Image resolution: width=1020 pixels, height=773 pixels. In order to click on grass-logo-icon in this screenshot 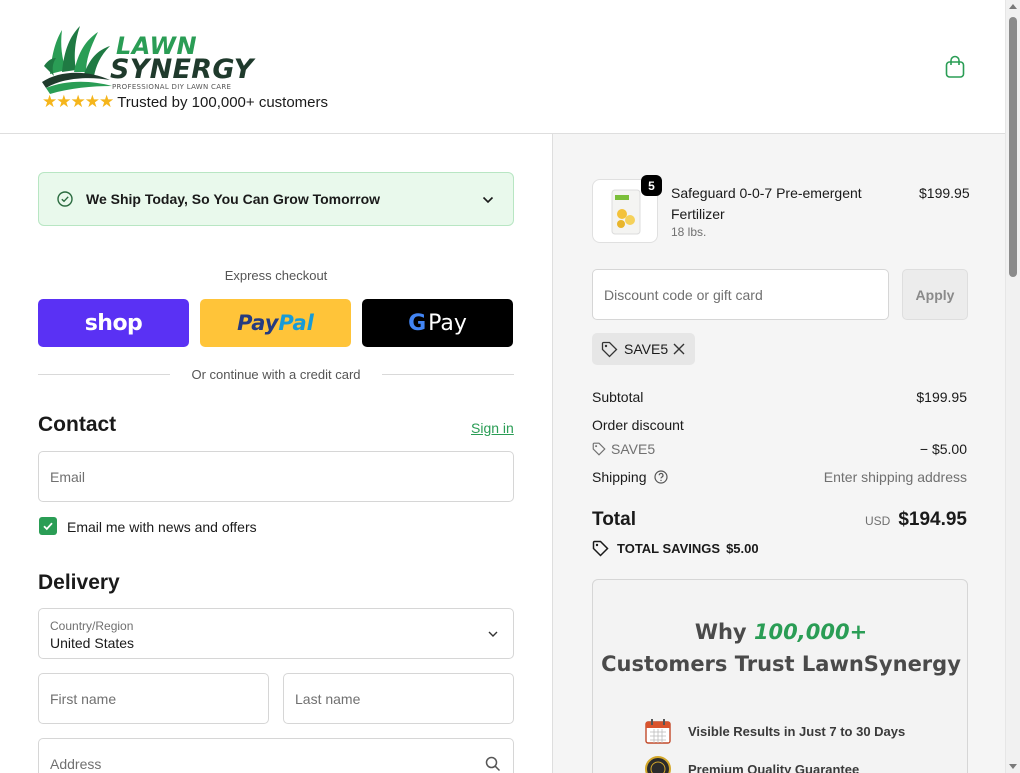, I will do `click(77, 60)`.